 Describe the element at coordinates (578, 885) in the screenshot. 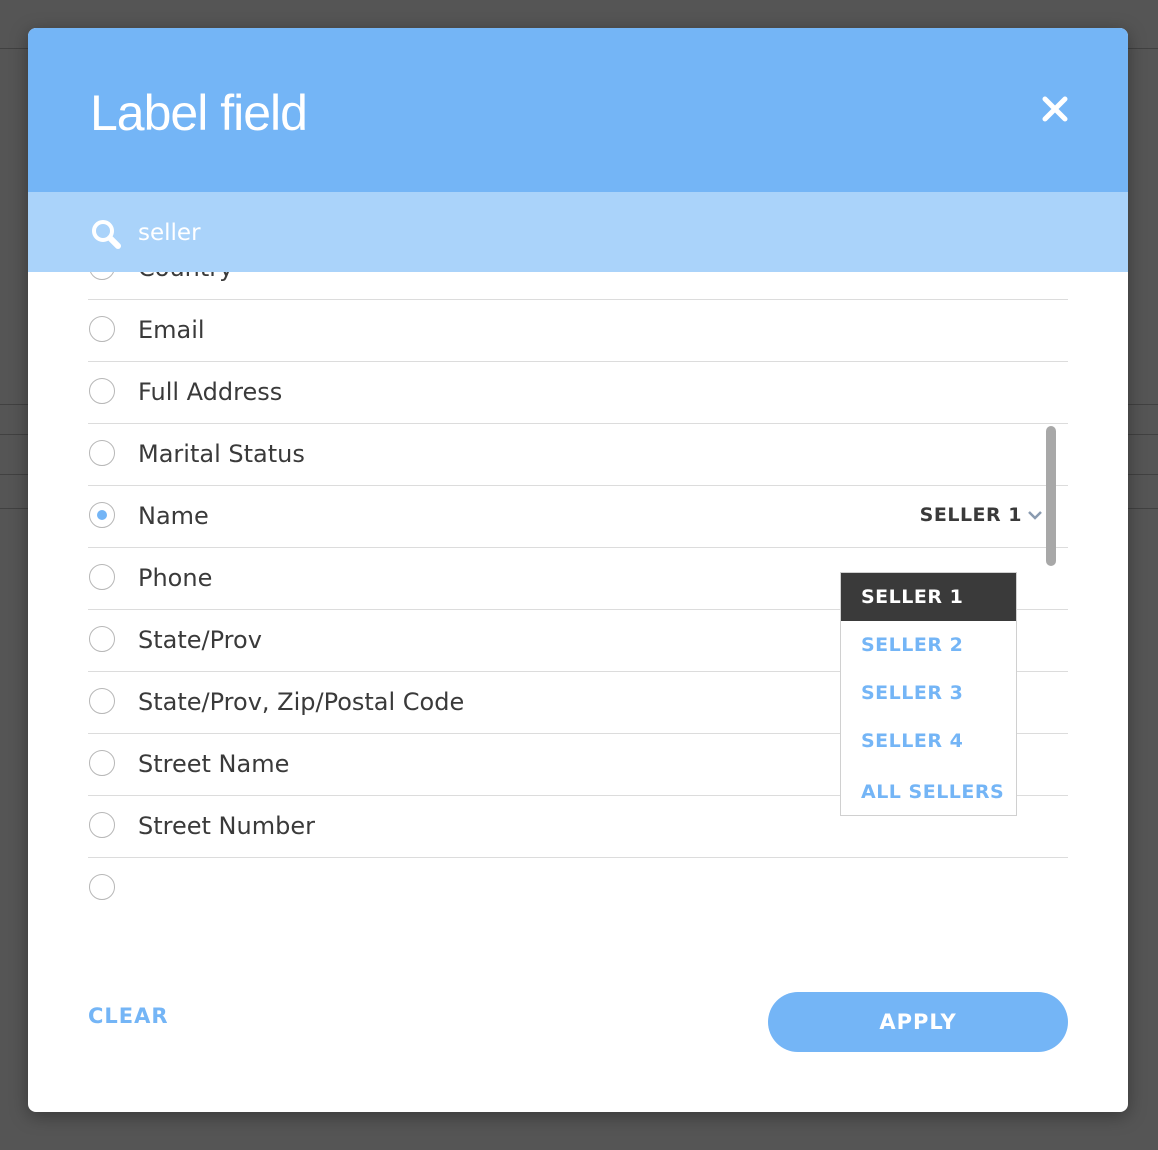

I see `list-item` at that location.